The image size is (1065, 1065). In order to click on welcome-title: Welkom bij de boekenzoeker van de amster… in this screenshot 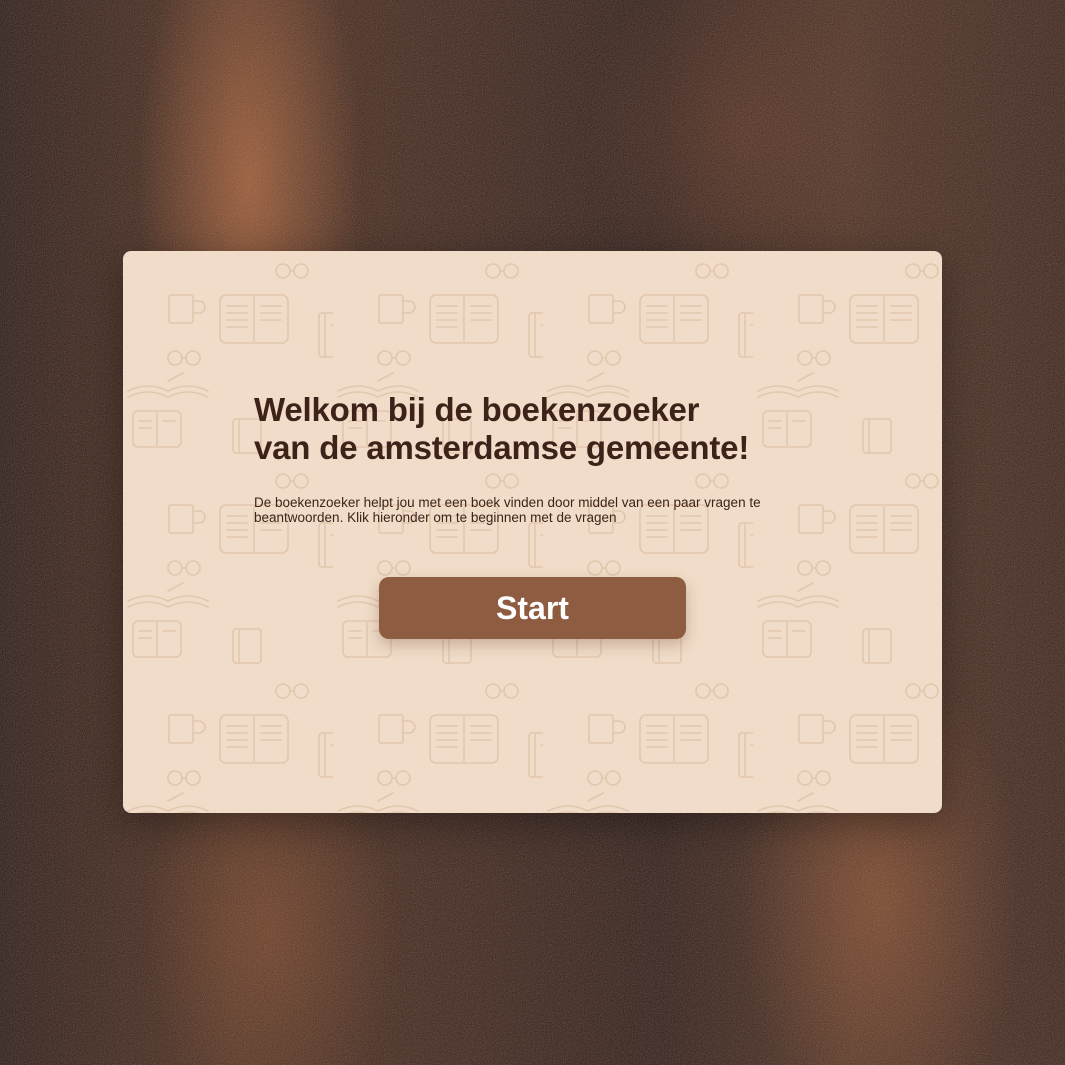, I will do `click(554, 429)`.